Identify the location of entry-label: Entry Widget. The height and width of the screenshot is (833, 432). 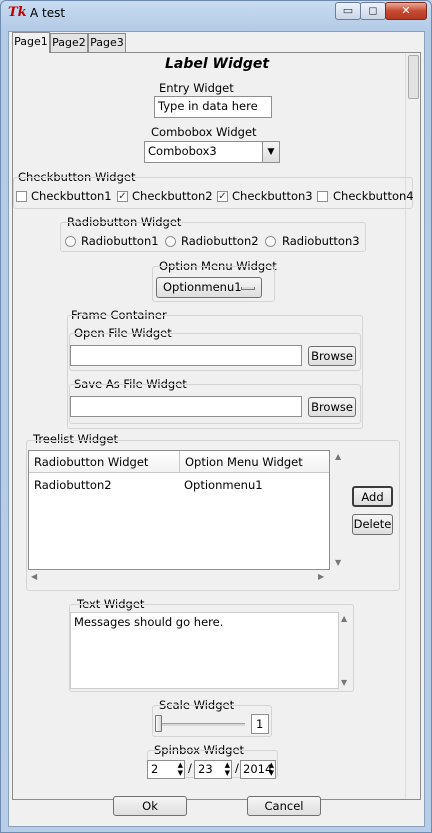
(196, 88).